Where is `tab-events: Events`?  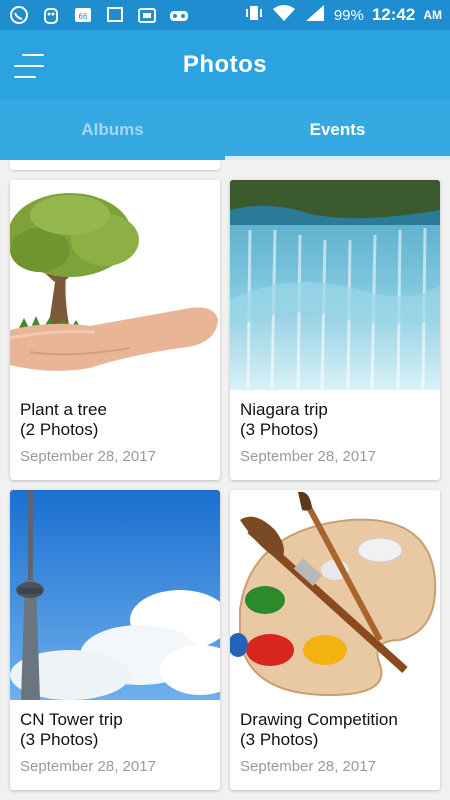 tab-events: Events is located at coordinates (337, 130).